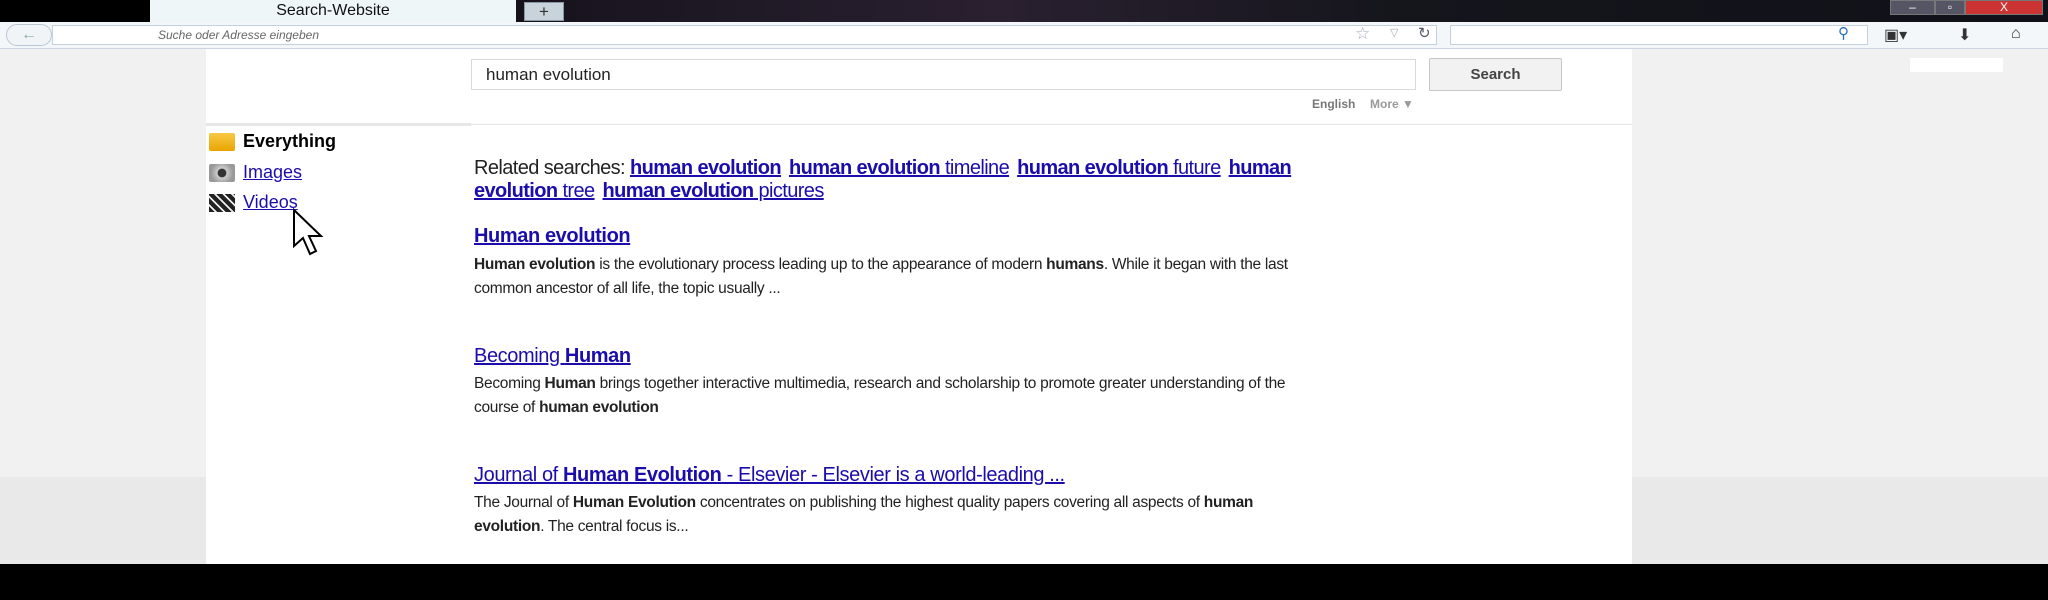 This screenshot has width=2048, height=600. What do you see at coordinates (706, 168) in the screenshot?
I see `related-link: human evolution` at bounding box center [706, 168].